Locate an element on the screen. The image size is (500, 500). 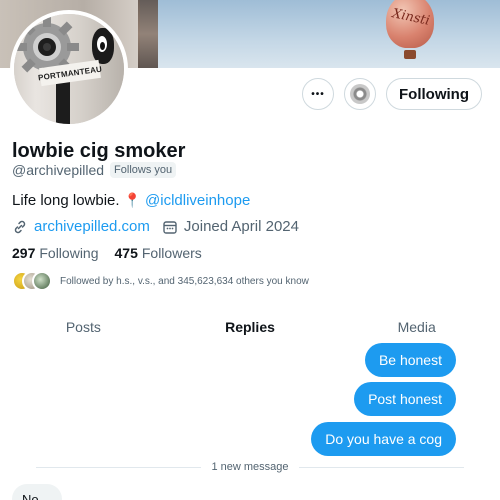
notify-icon is located at coordinates (360, 94).